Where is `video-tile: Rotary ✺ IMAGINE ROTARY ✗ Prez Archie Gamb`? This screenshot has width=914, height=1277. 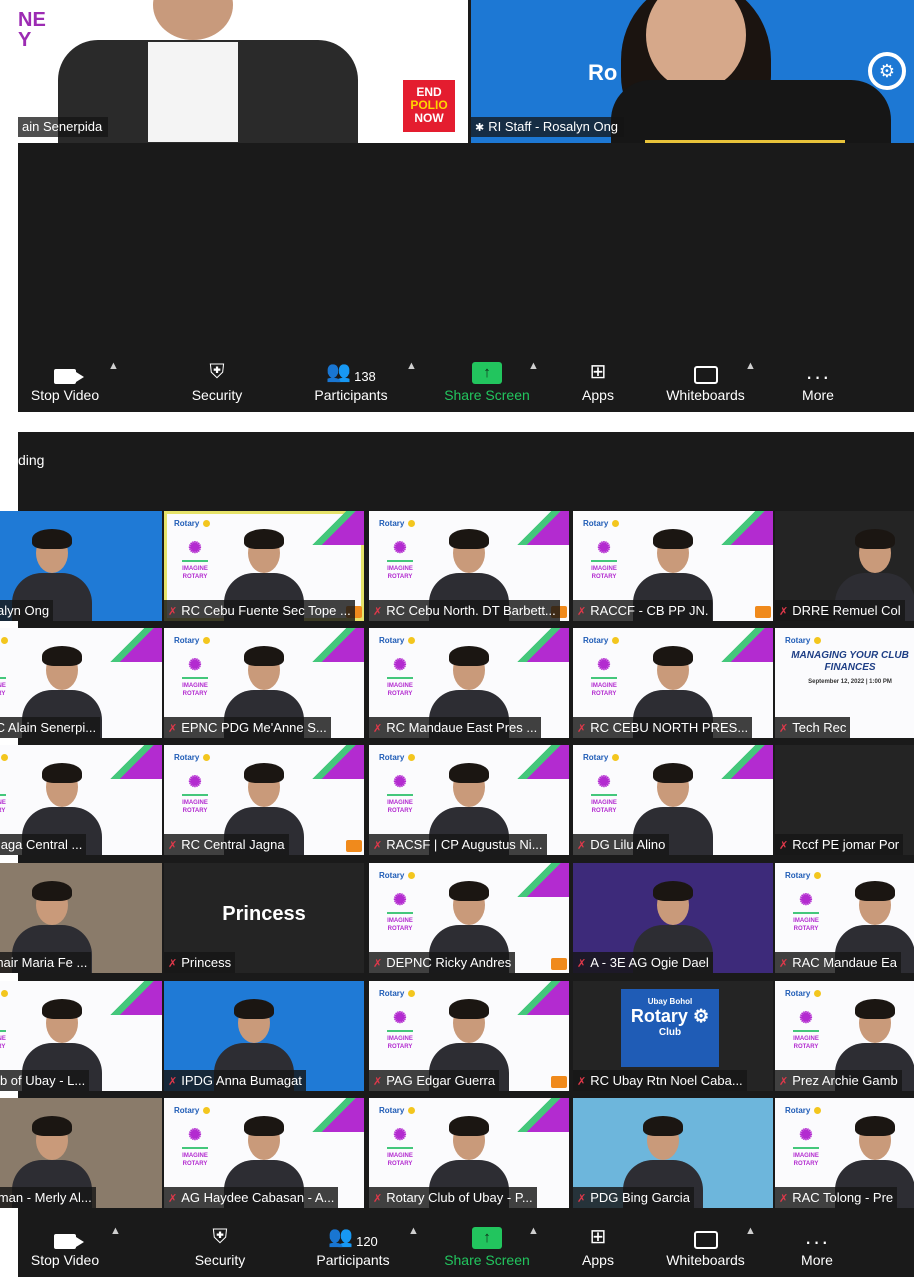 video-tile: Rotary ✺ IMAGINE ROTARY ✗ Prez Archie Gamb is located at coordinates (844, 1036).